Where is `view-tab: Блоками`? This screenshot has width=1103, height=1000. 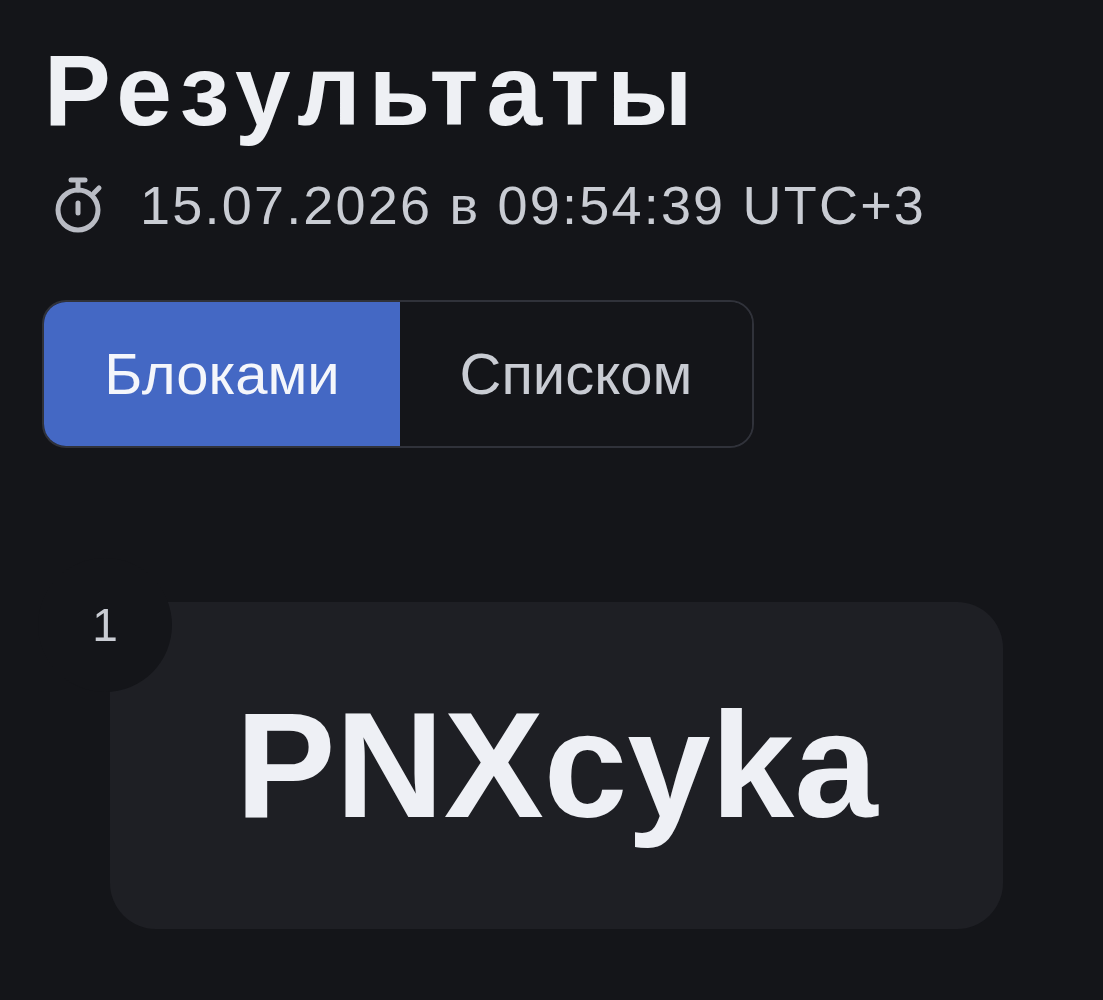 view-tab: Блоками is located at coordinates (222, 373).